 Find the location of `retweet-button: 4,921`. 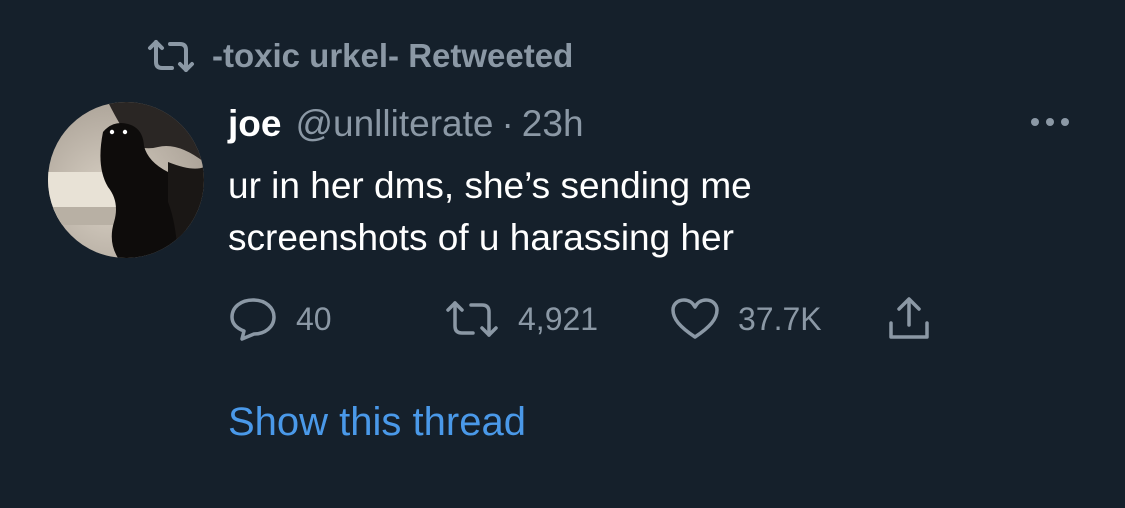

retweet-button: 4,921 is located at coordinates (521, 319).